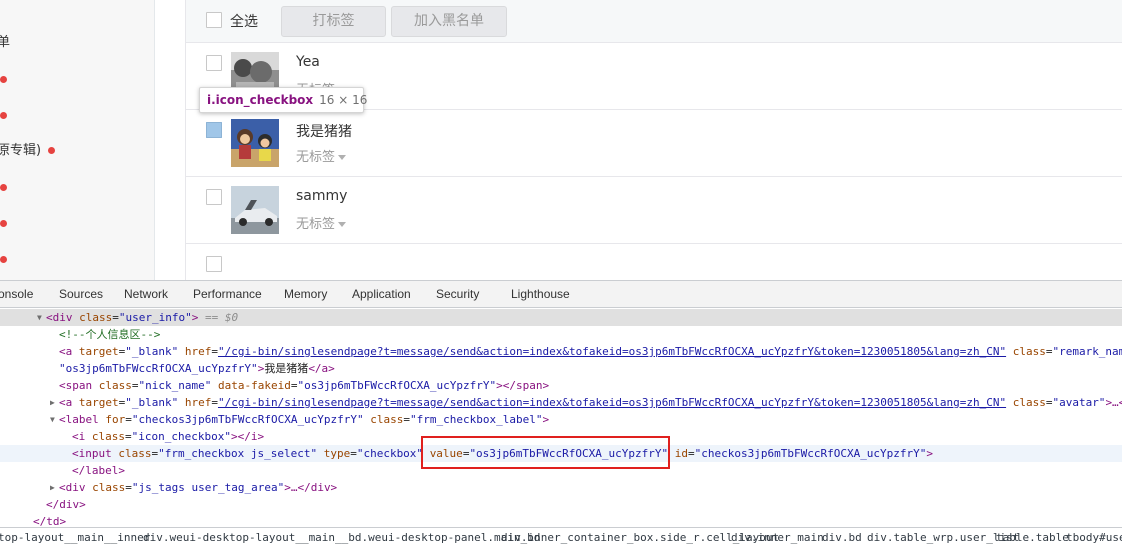 This screenshot has height=546, width=1122. Describe the element at coordinates (654, 262) in the screenshot. I see `user-row` at that location.